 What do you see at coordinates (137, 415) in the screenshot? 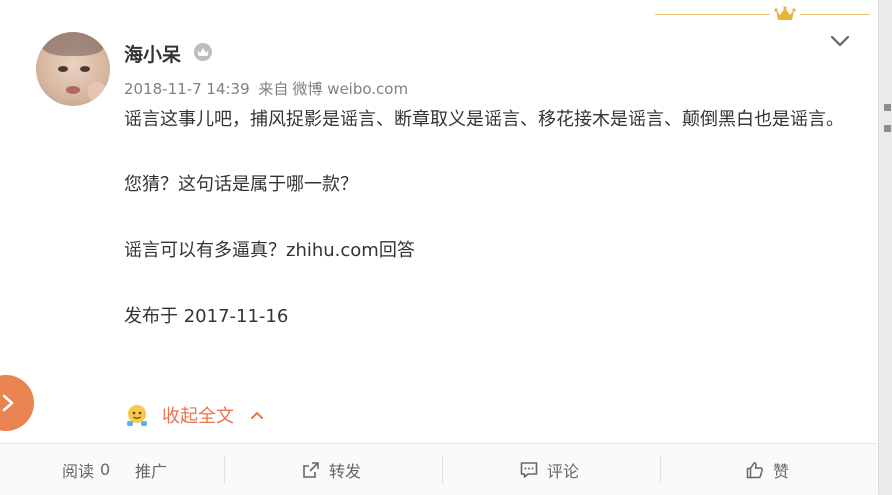
I see `emoji-face-icon` at bounding box center [137, 415].